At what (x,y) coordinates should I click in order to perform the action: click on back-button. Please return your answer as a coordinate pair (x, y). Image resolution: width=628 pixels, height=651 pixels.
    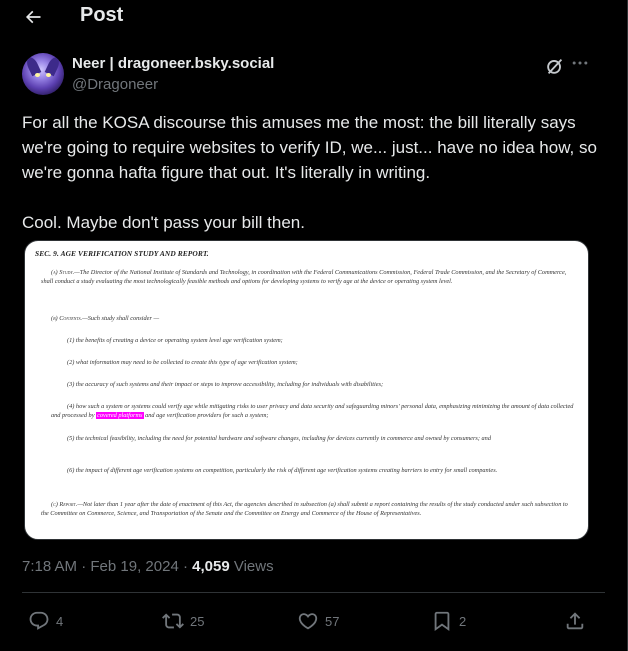
    Looking at the image, I should click on (33, 17).